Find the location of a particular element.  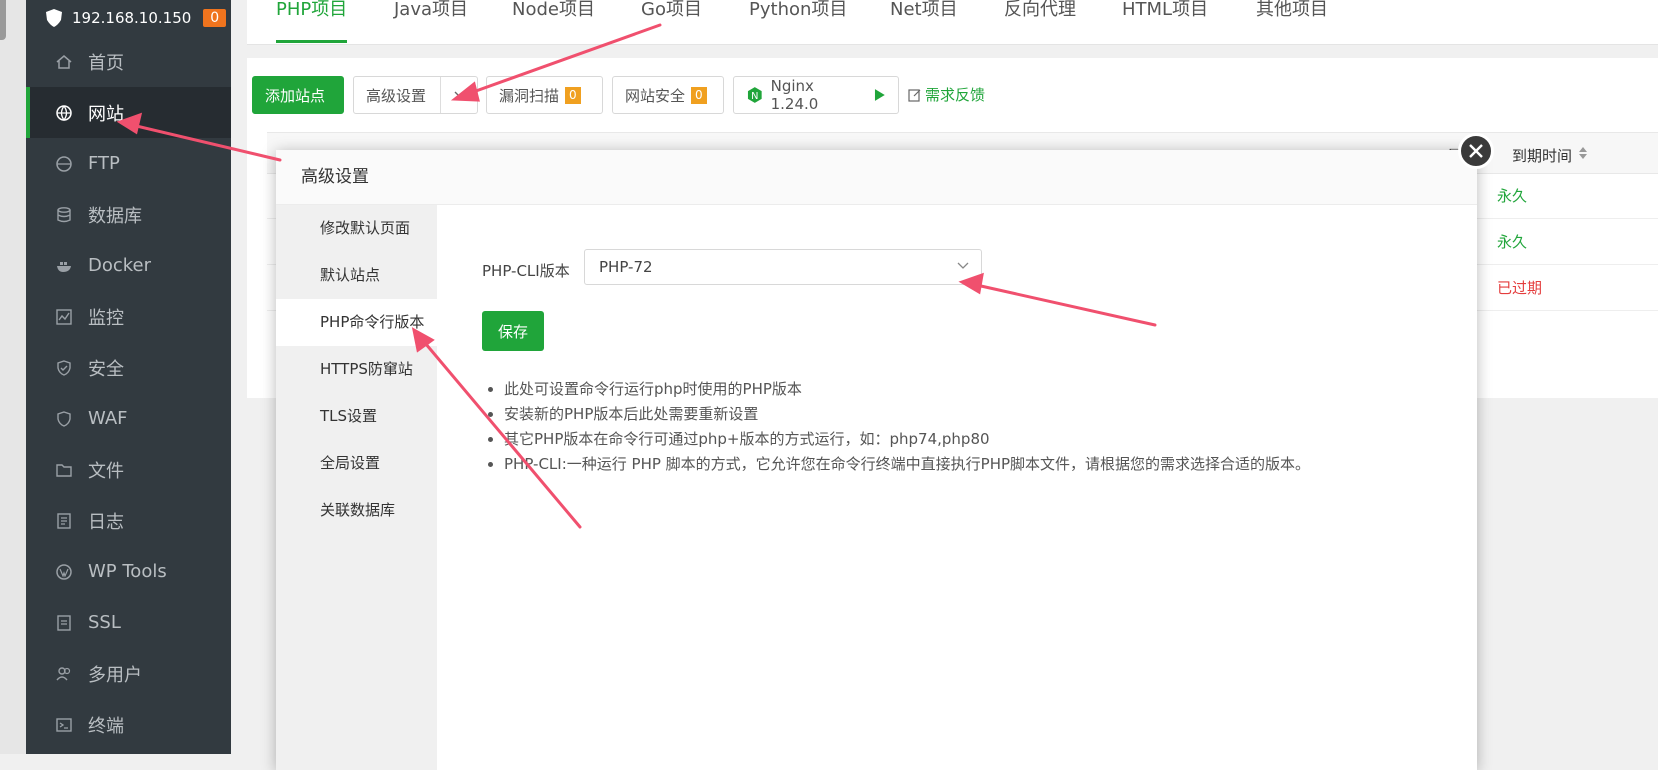

vuln-scan-button: 漏洞扫描 0 is located at coordinates (544, 95).